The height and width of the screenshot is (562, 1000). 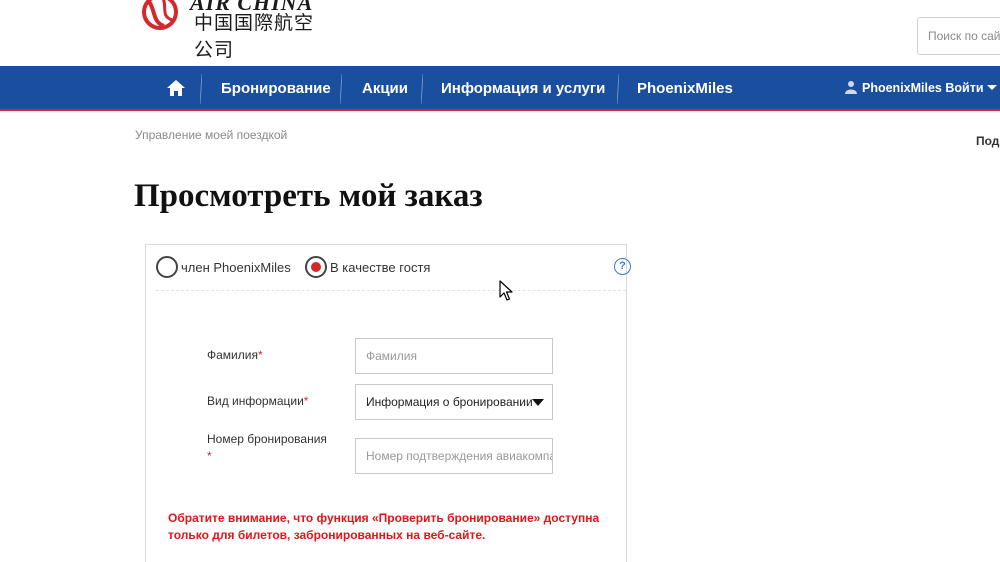 I want to click on right-side-link: Под, so click(x=987, y=141).